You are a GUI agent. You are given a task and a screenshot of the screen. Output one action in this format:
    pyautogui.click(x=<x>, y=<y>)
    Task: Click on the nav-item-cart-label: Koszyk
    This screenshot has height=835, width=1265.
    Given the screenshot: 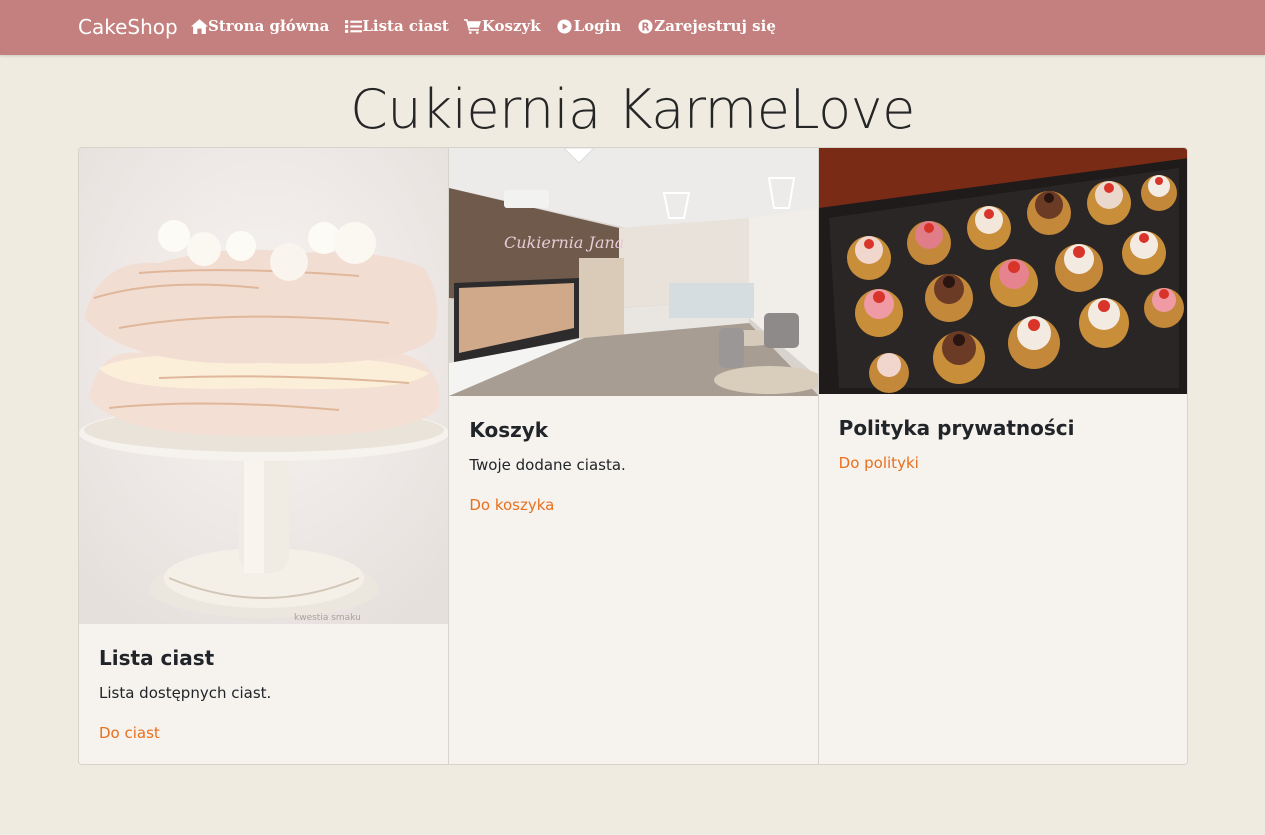 What is the action you would take?
    pyautogui.click(x=511, y=26)
    